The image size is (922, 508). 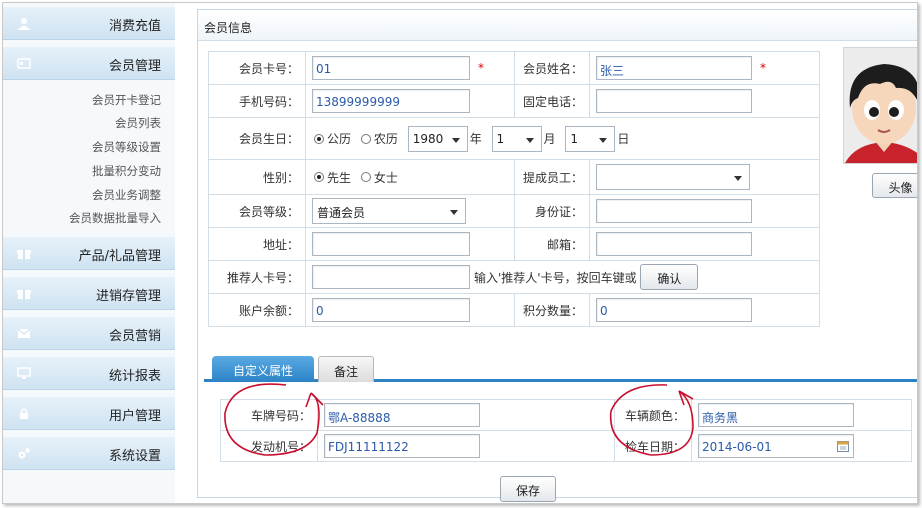 What do you see at coordinates (669, 277) in the screenshot?
I see `confirm-button: 确认` at bounding box center [669, 277].